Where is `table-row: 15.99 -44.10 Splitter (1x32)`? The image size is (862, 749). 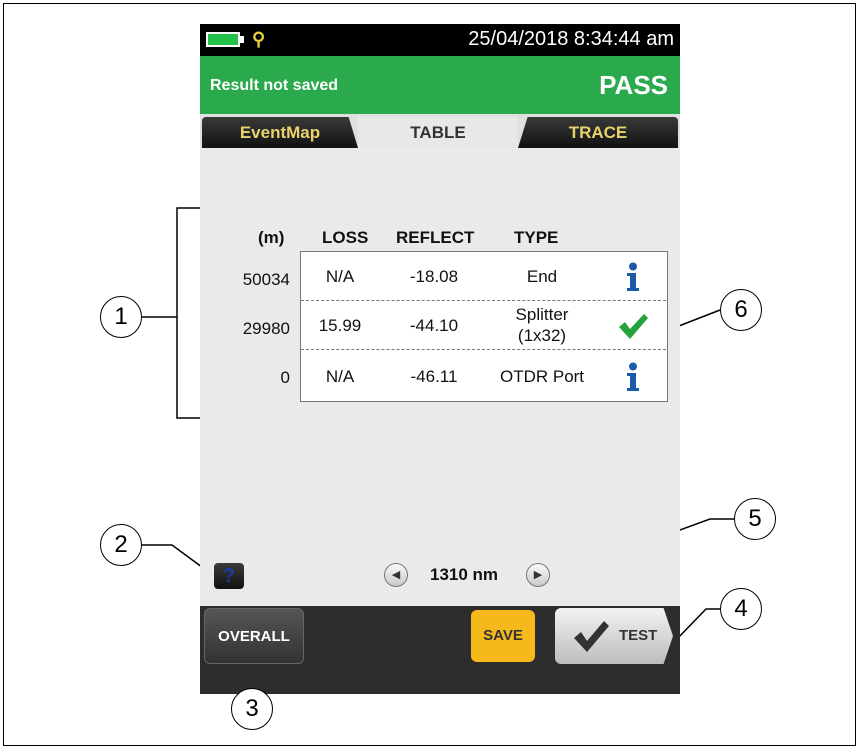 table-row: 15.99 -44.10 Splitter (1x32) is located at coordinates (483, 325).